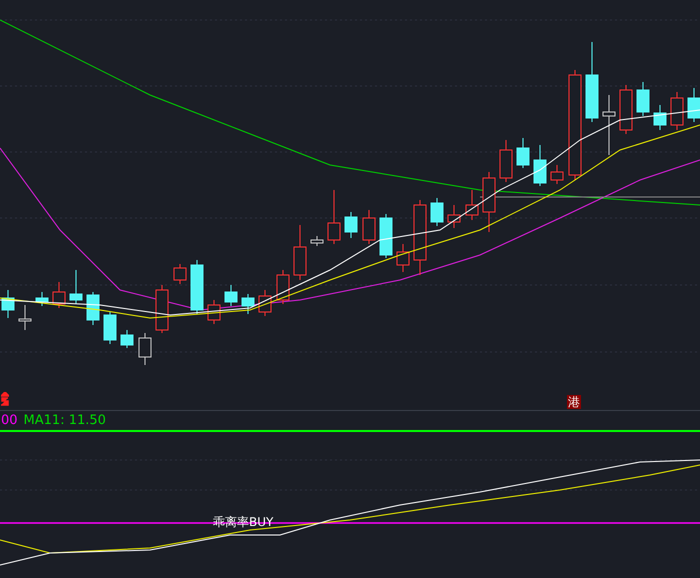  Describe the element at coordinates (9, 420) in the screenshot. I see `indicator-legend: 00` at that location.